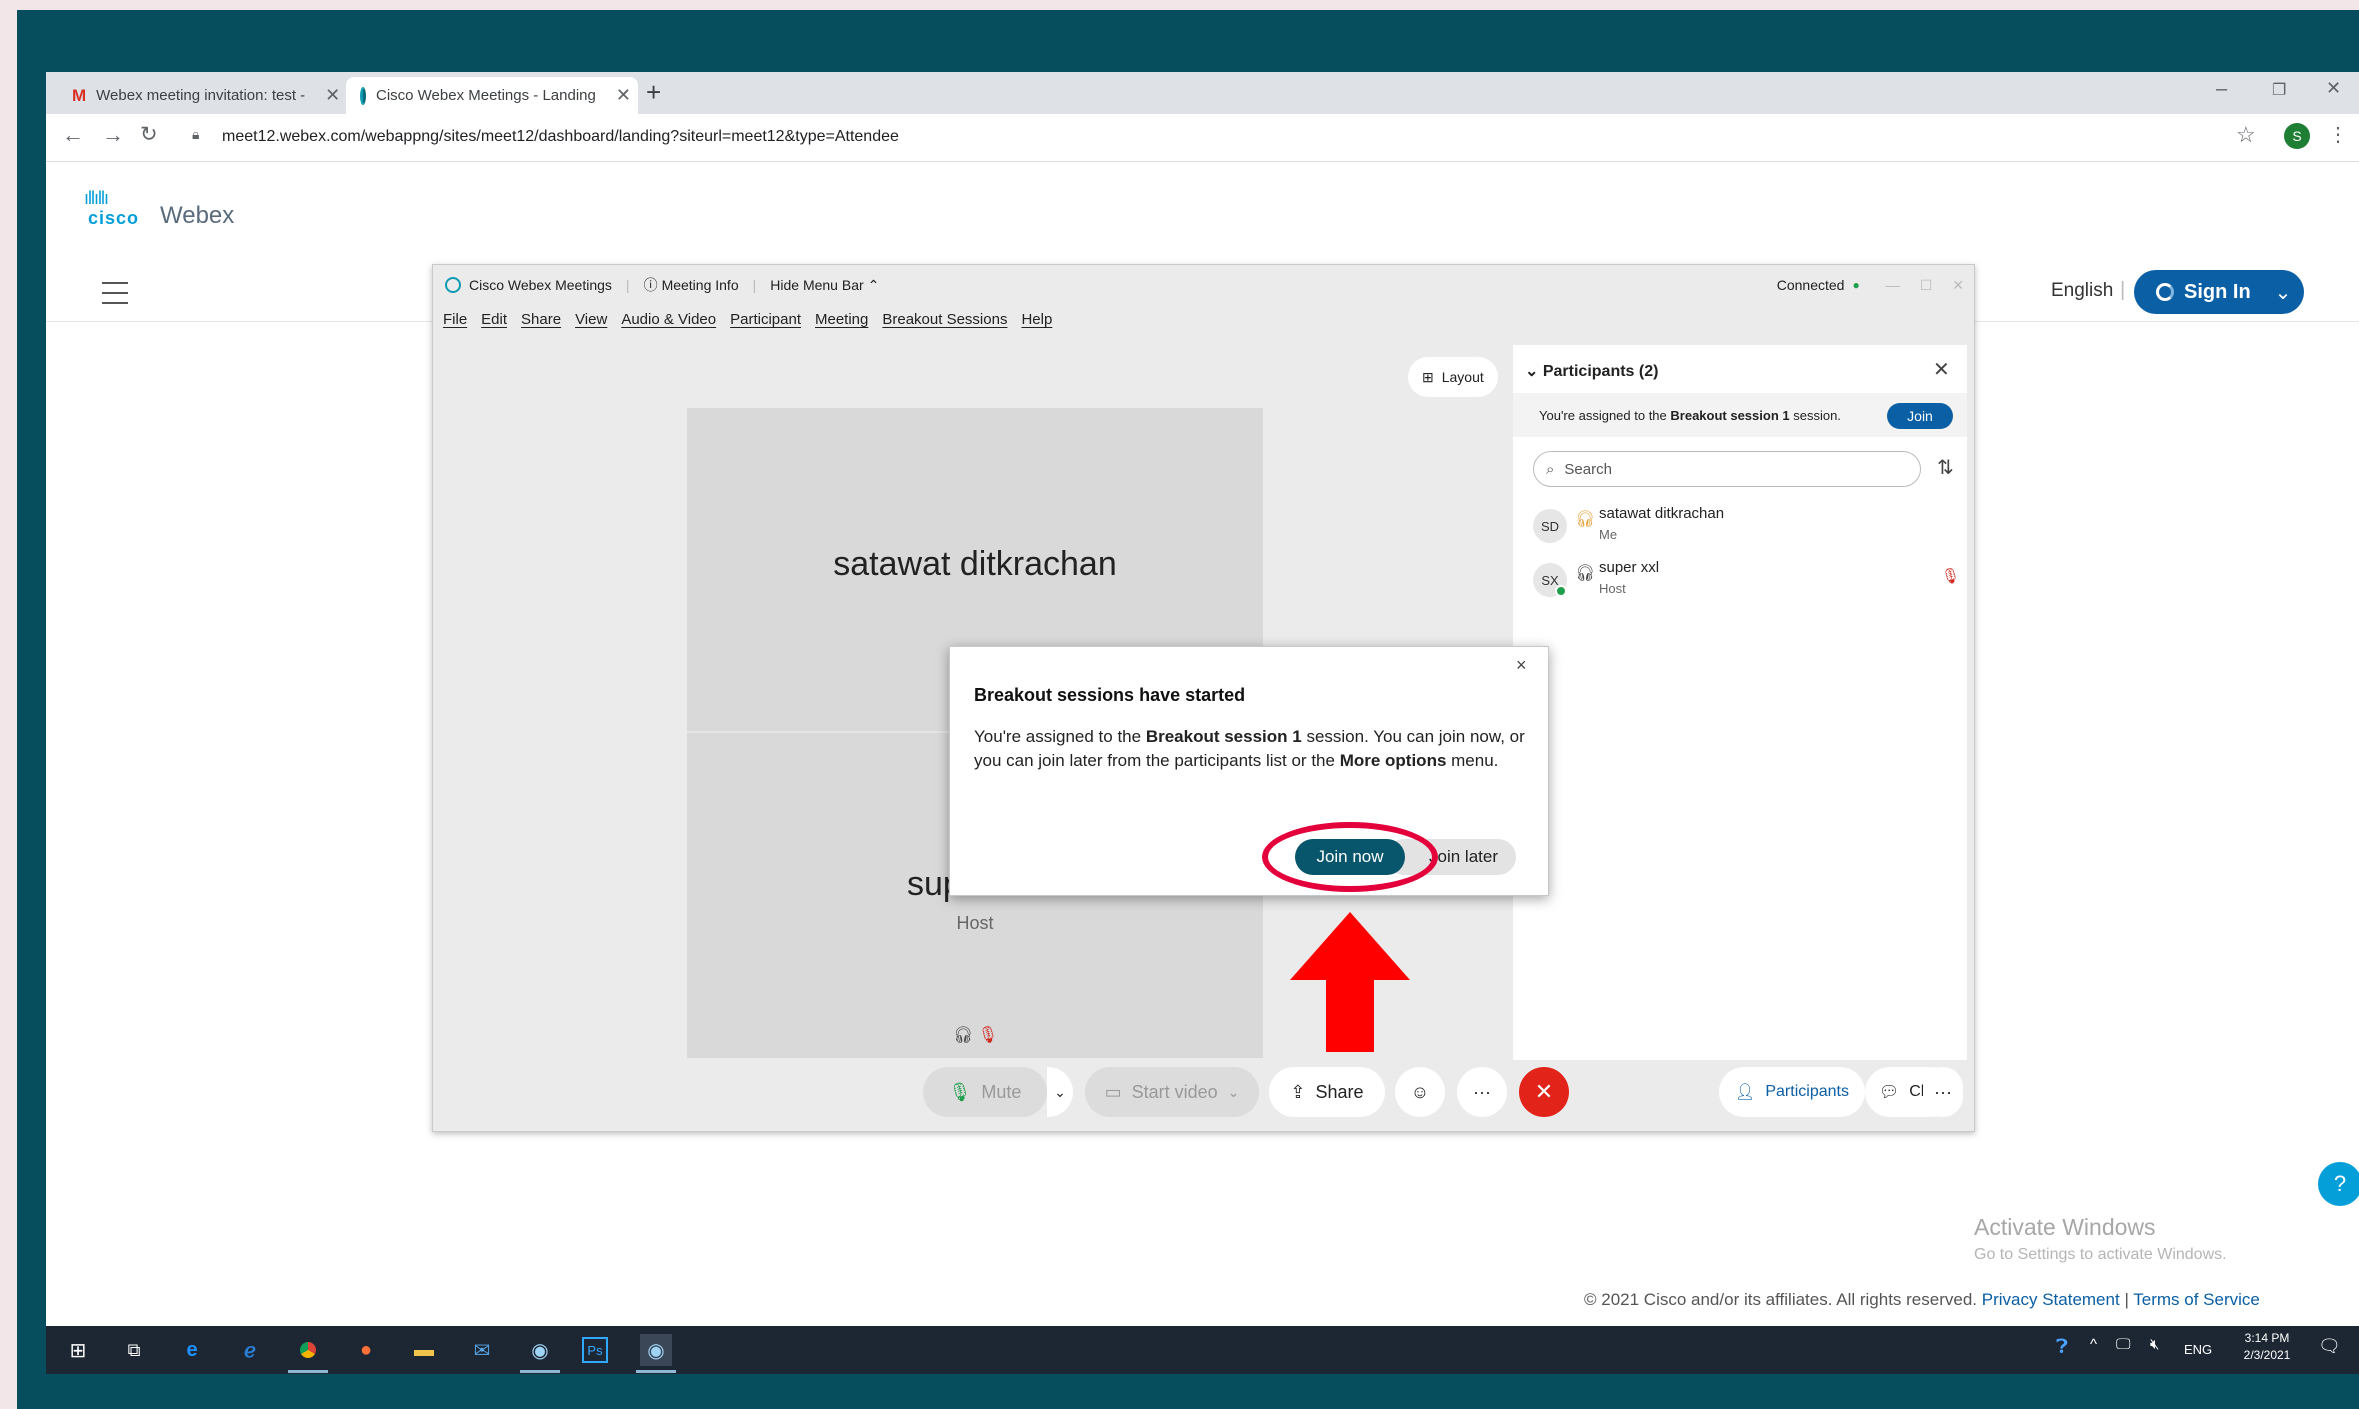  Describe the element at coordinates (113, 135) in the screenshot. I see `forward-icon: →` at that location.